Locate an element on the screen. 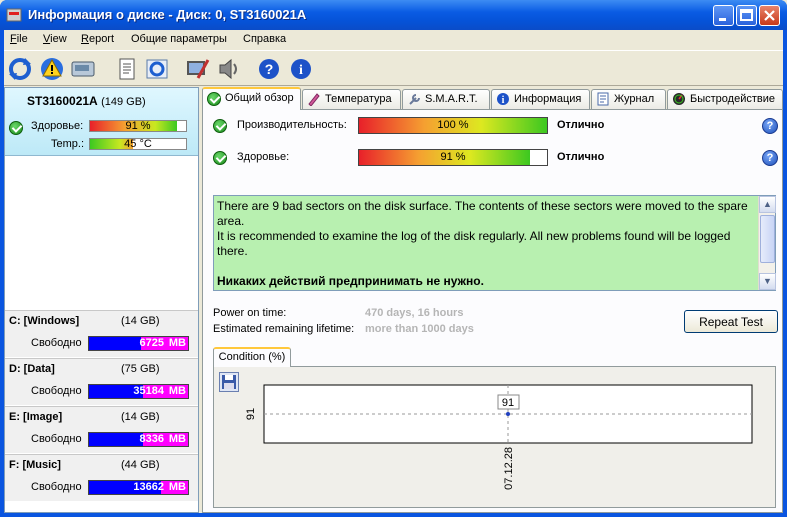 The height and width of the screenshot is (517, 787). volume-card: D: [Data] (75 GB) Свободно 35184 MB is located at coordinates (101, 381).